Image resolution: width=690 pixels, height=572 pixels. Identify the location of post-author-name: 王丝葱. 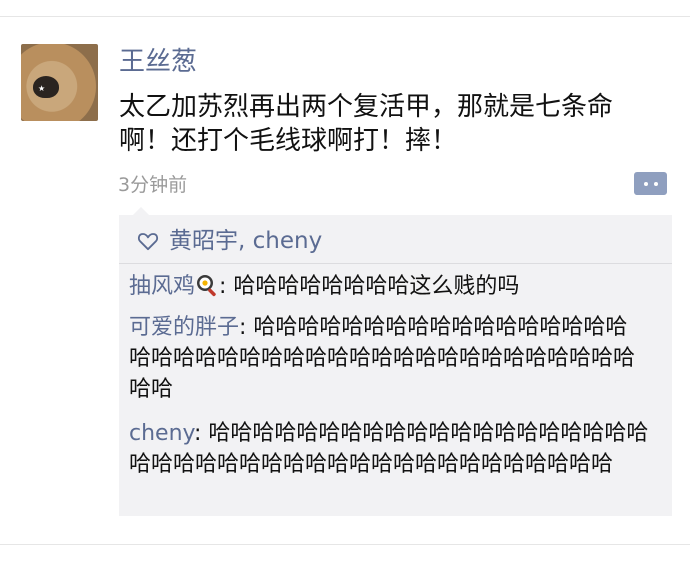
(158, 62).